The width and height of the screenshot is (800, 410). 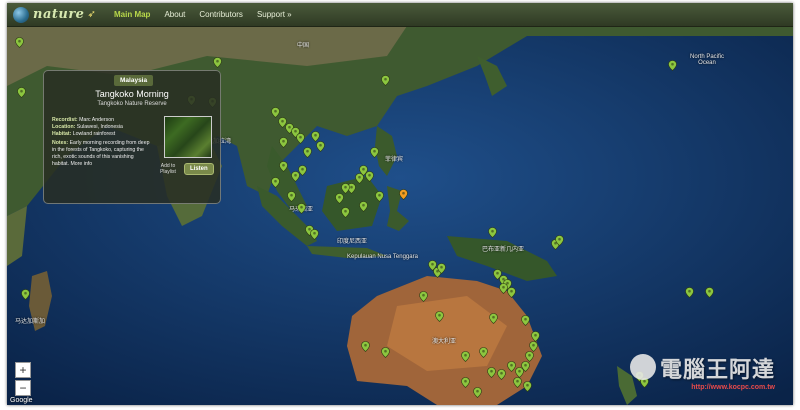 What do you see at coordinates (168, 169) in the screenshot?
I see `add-to-playlist-button: Add to Playlist` at bounding box center [168, 169].